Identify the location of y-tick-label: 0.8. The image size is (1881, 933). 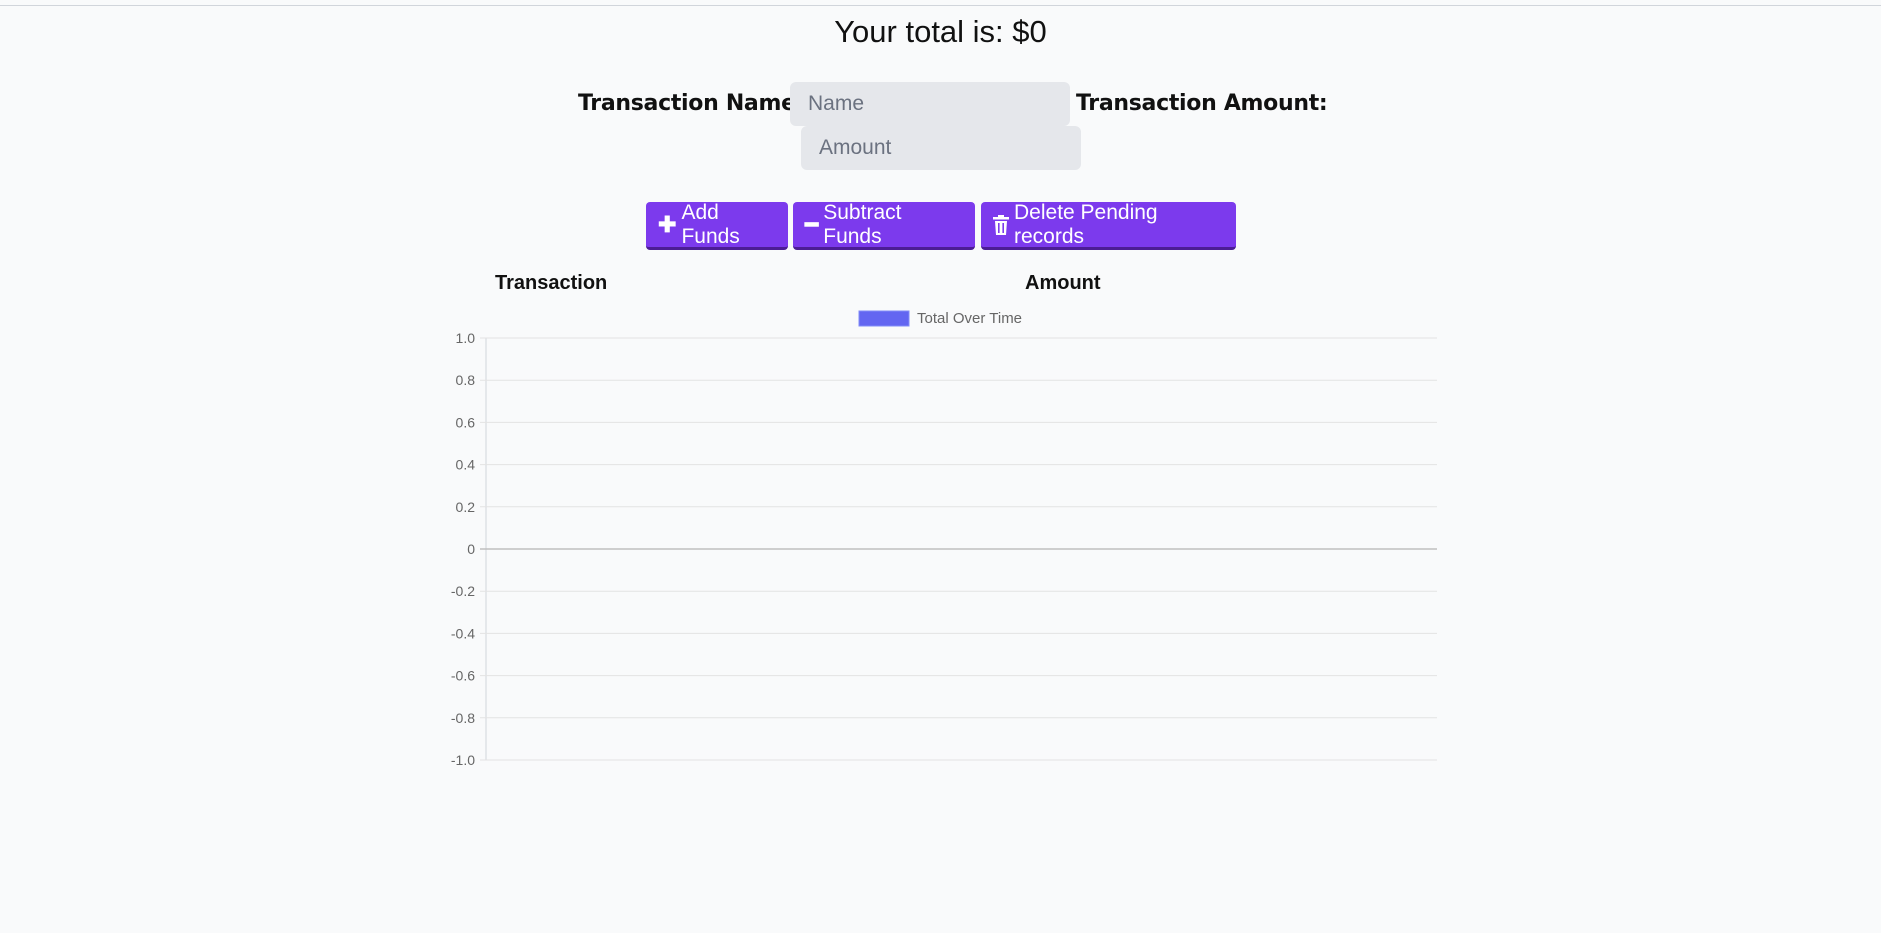
(466, 380).